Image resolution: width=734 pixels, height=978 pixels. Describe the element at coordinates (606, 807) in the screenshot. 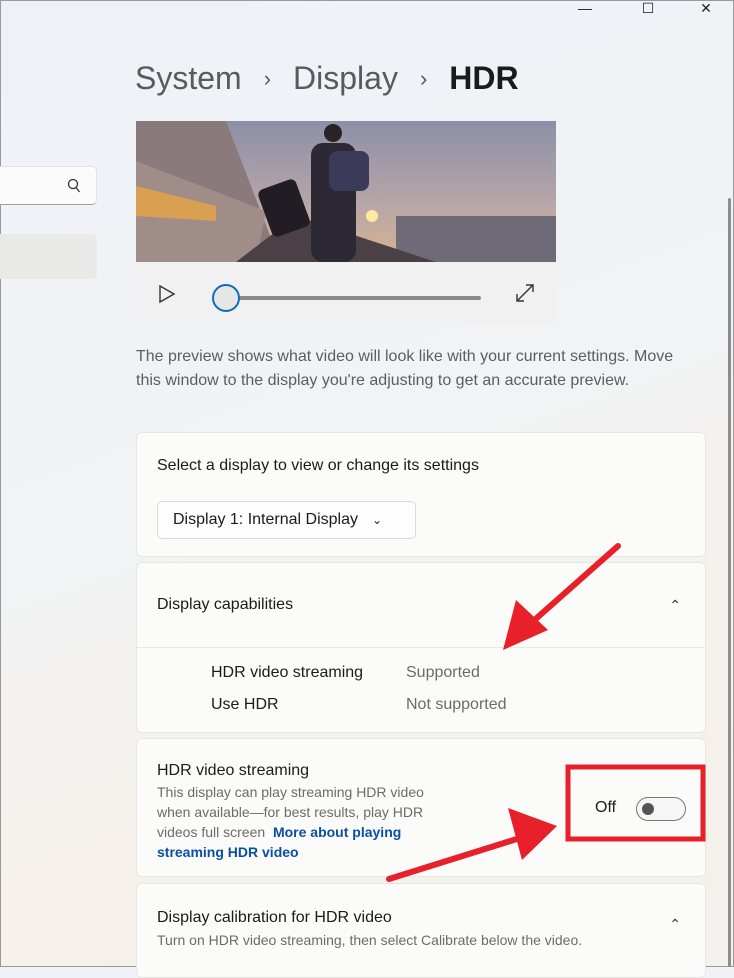

I see `toggle-state-label: Off` at that location.